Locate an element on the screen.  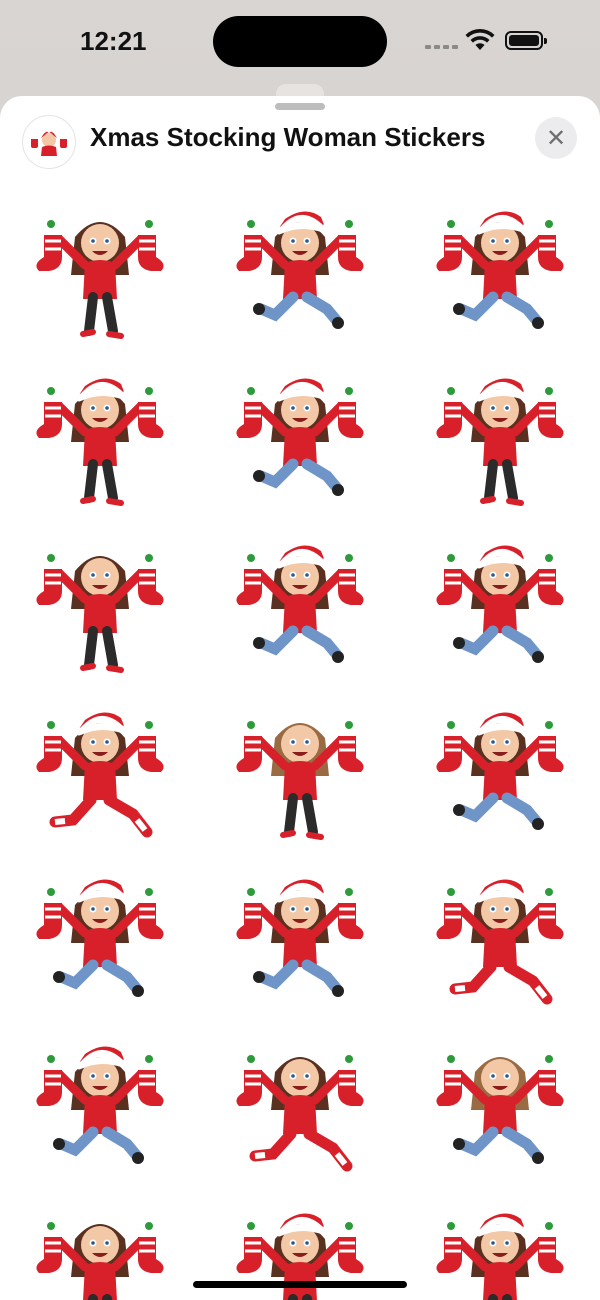
sticker-woman-glasses-jacket is located at coordinates (500, 1245).